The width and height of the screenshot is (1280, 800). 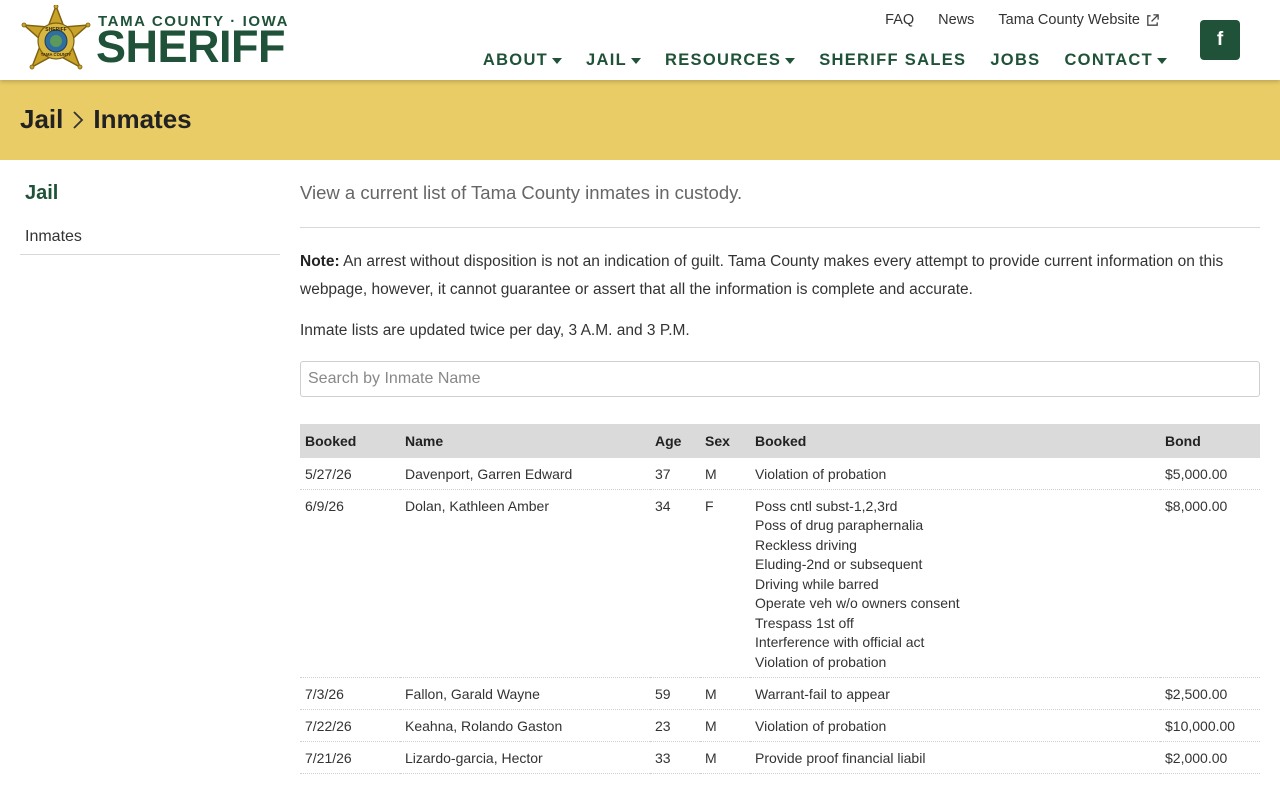 I want to click on cell-charges: Warrant-fail to appear, so click(x=955, y=693).